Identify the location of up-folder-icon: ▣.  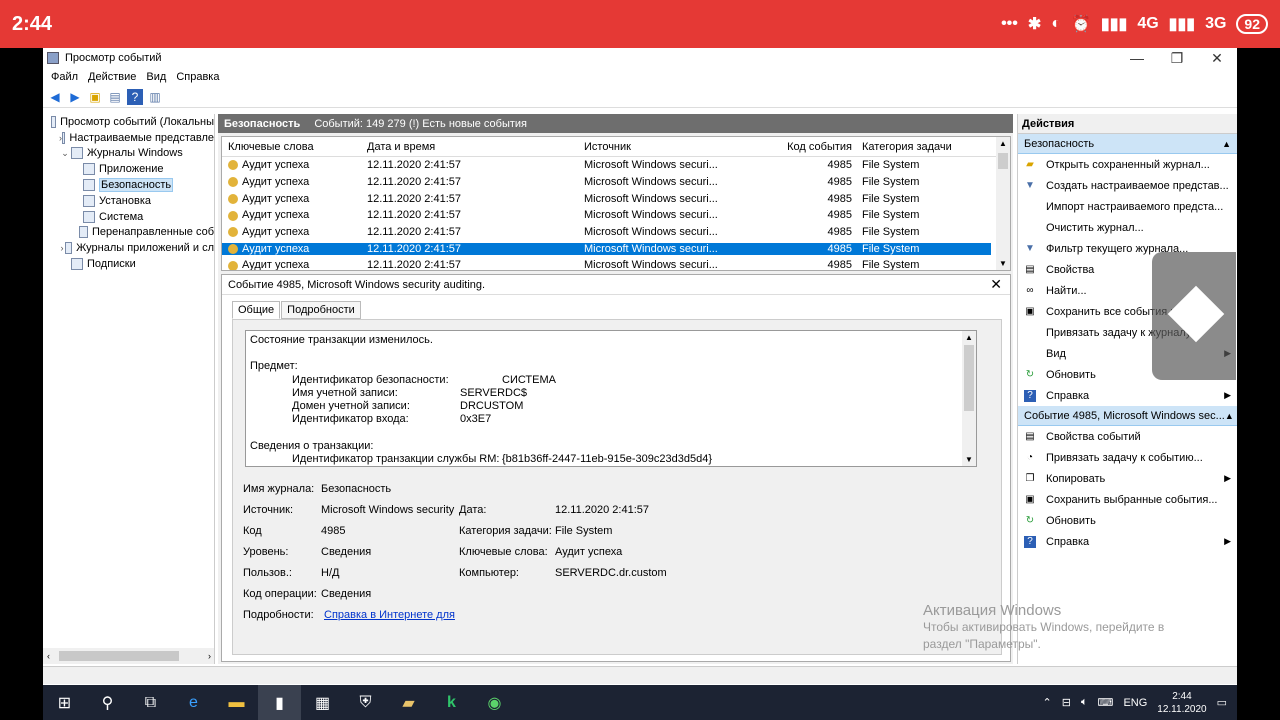
(95, 97).